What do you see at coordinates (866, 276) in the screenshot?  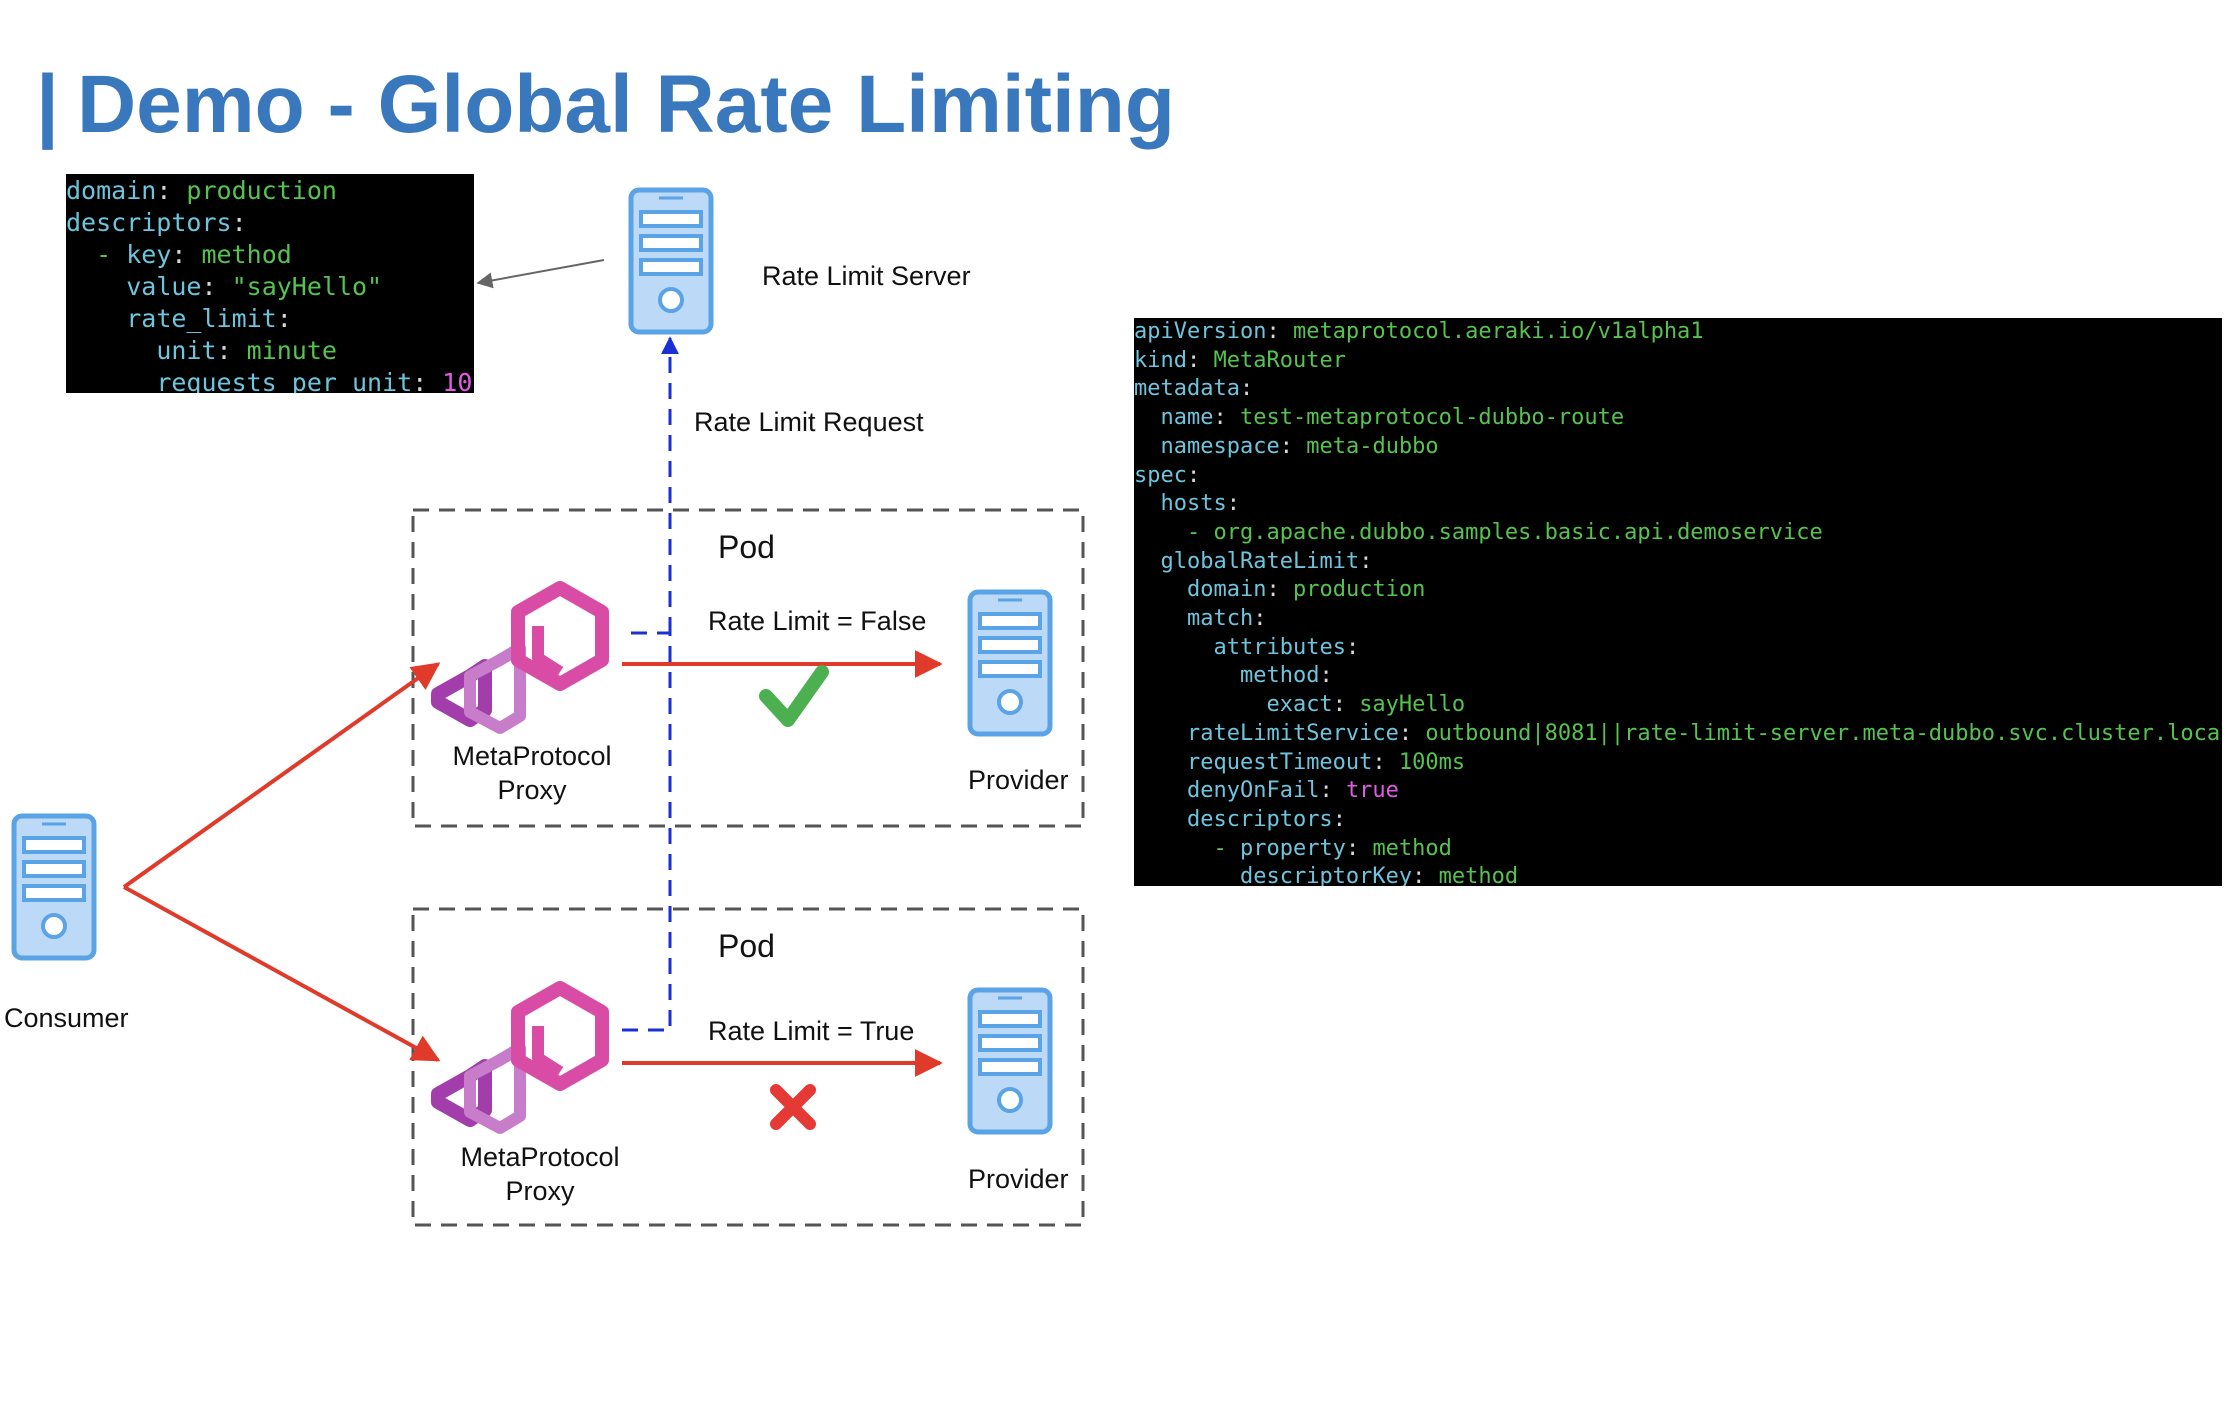 I see `rate-limit-server-label: Rate Limit Server` at bounding box center [866, 276].